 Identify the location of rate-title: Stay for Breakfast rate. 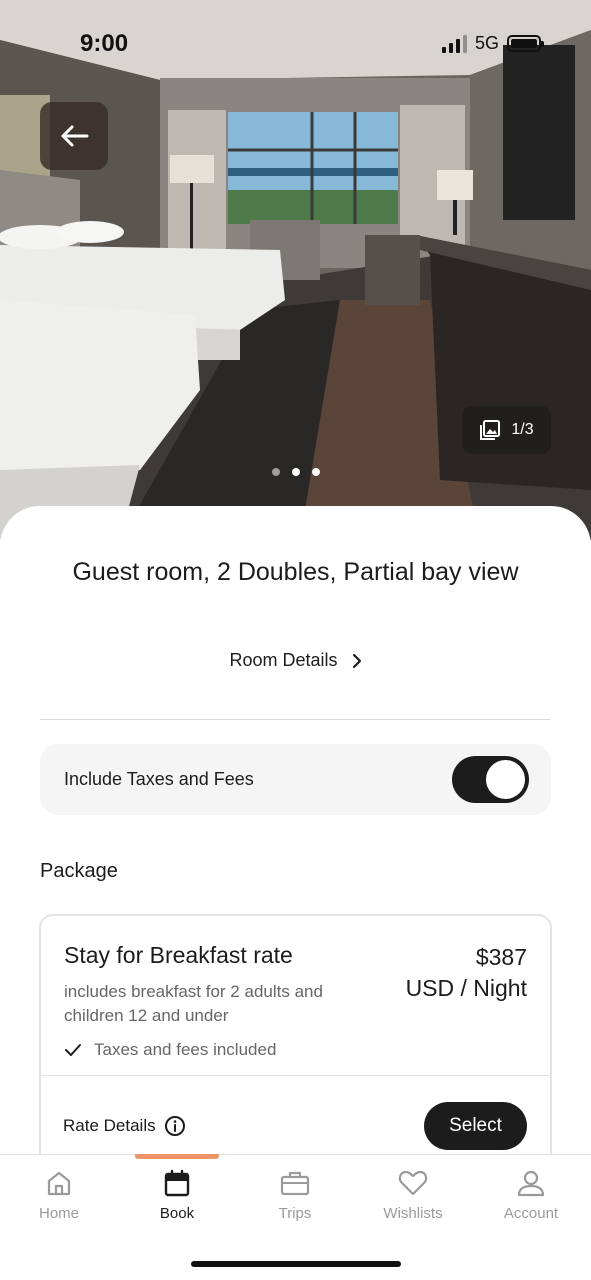
(178, 955).